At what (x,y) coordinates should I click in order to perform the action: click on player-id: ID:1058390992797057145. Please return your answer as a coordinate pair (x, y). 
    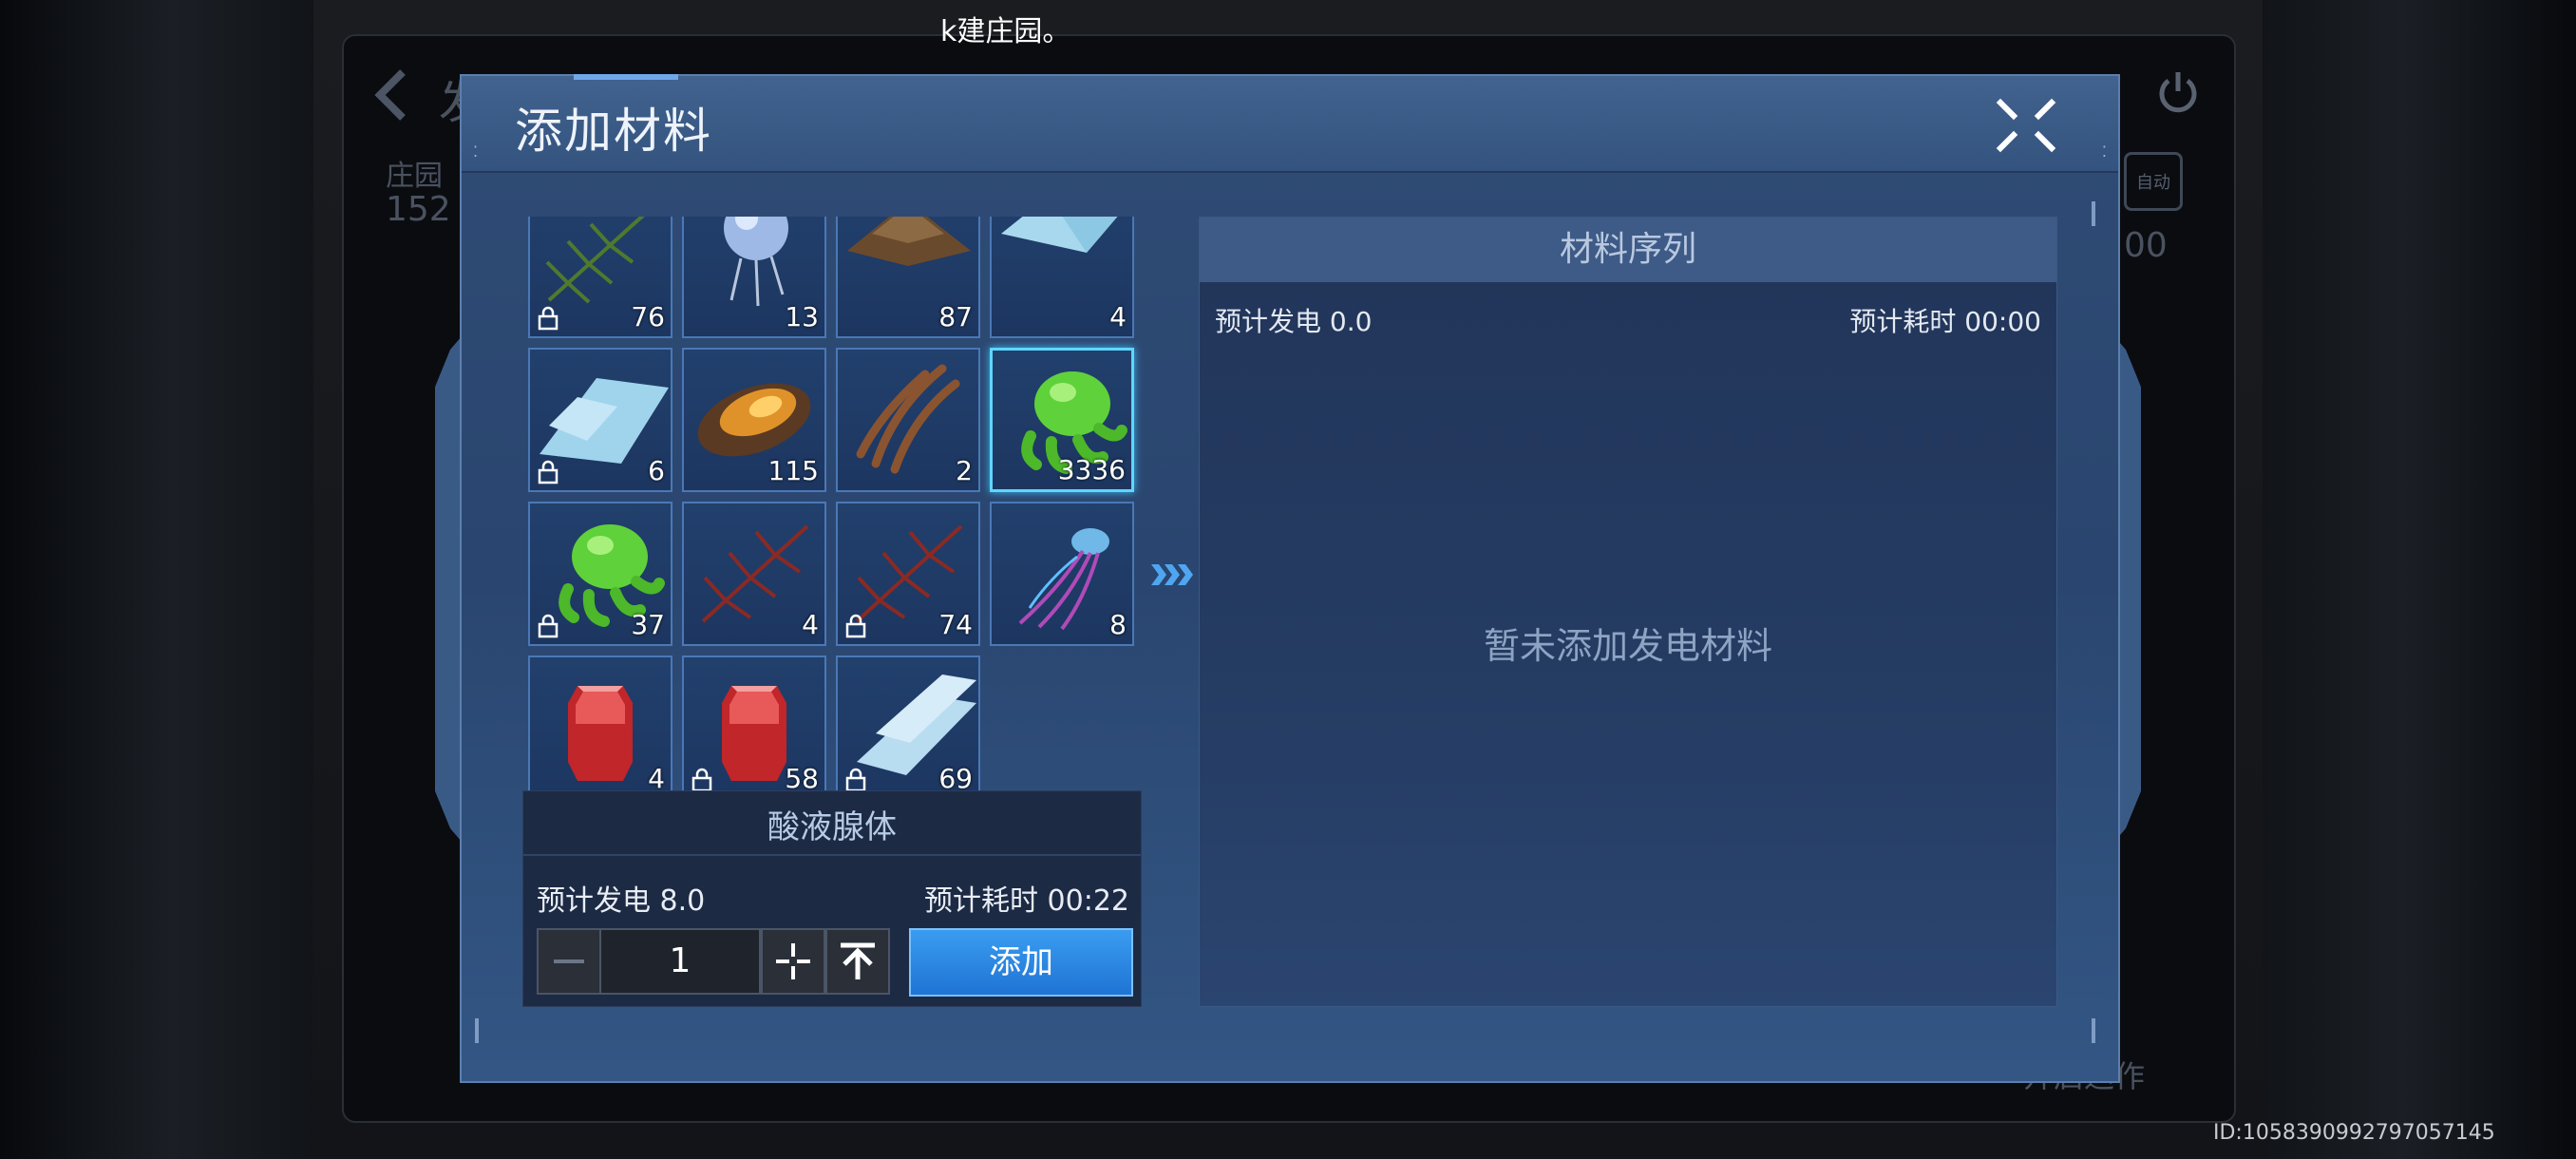
    Looking at the image, I should click on (2354, 1133).